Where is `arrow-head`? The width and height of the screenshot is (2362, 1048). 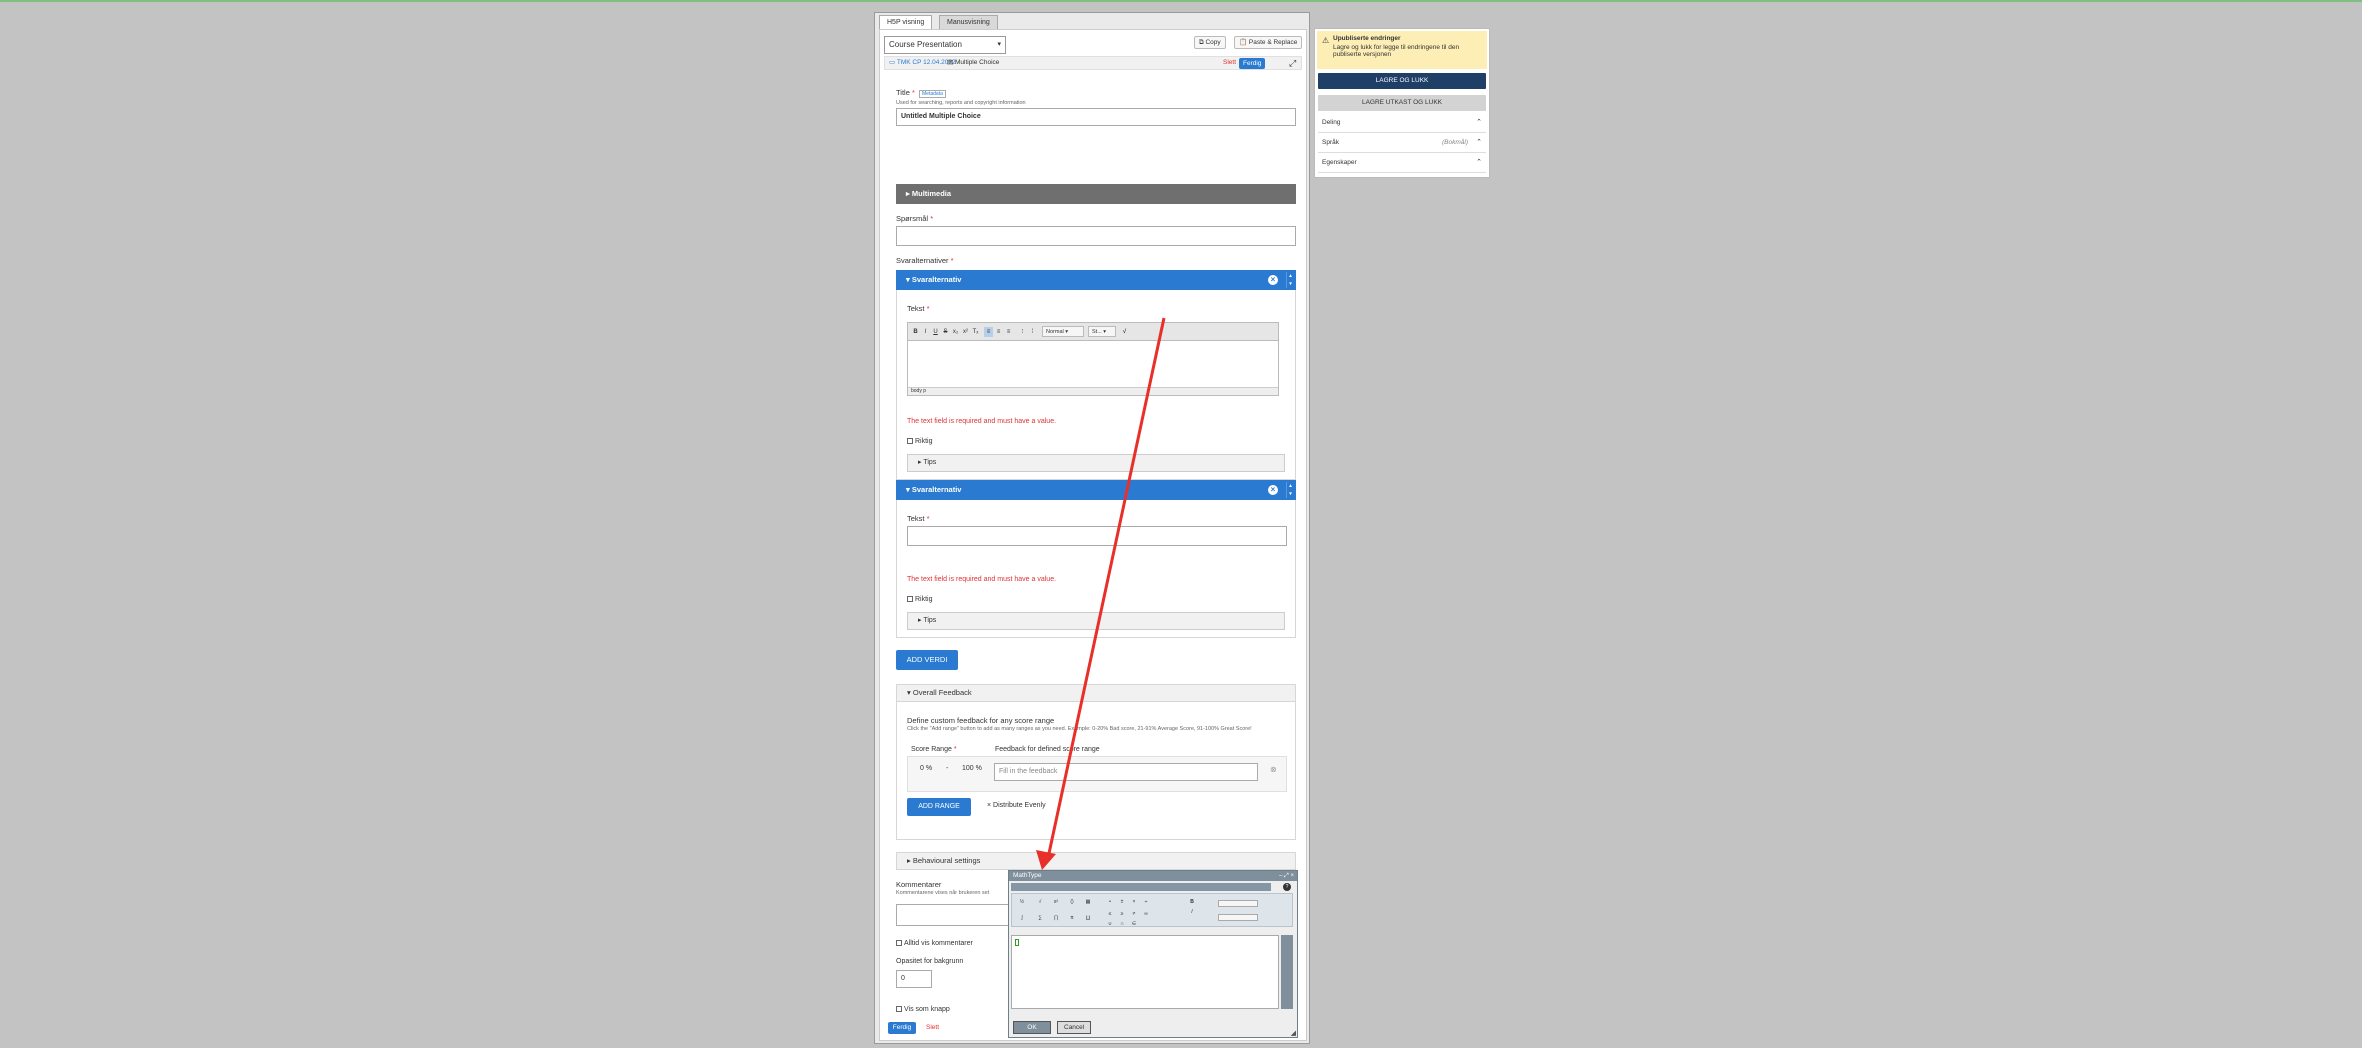 arrow-head is located at coordinates (1046, 860).